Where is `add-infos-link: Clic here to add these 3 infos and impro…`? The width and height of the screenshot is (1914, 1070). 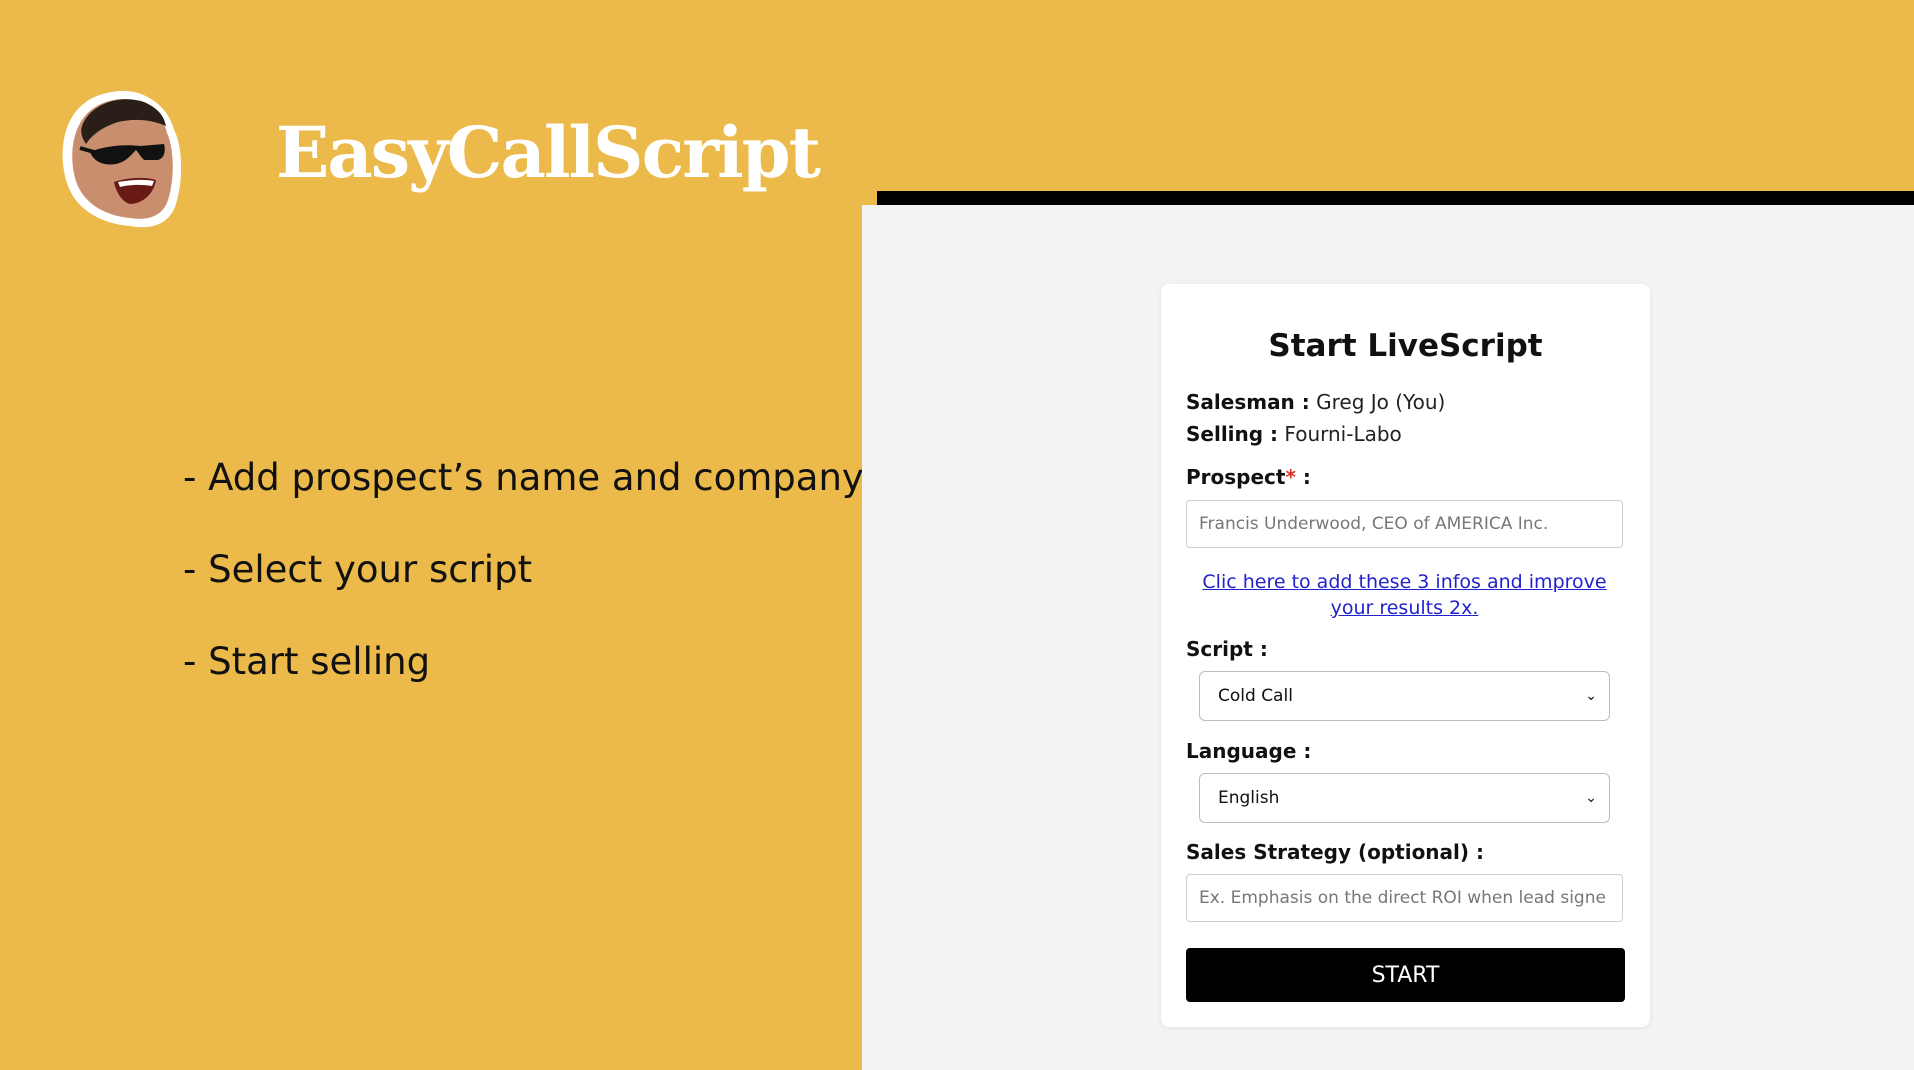 add-infos-link: Clic here to add these 3 infos and impro… is located at coordinates (1404, 595).